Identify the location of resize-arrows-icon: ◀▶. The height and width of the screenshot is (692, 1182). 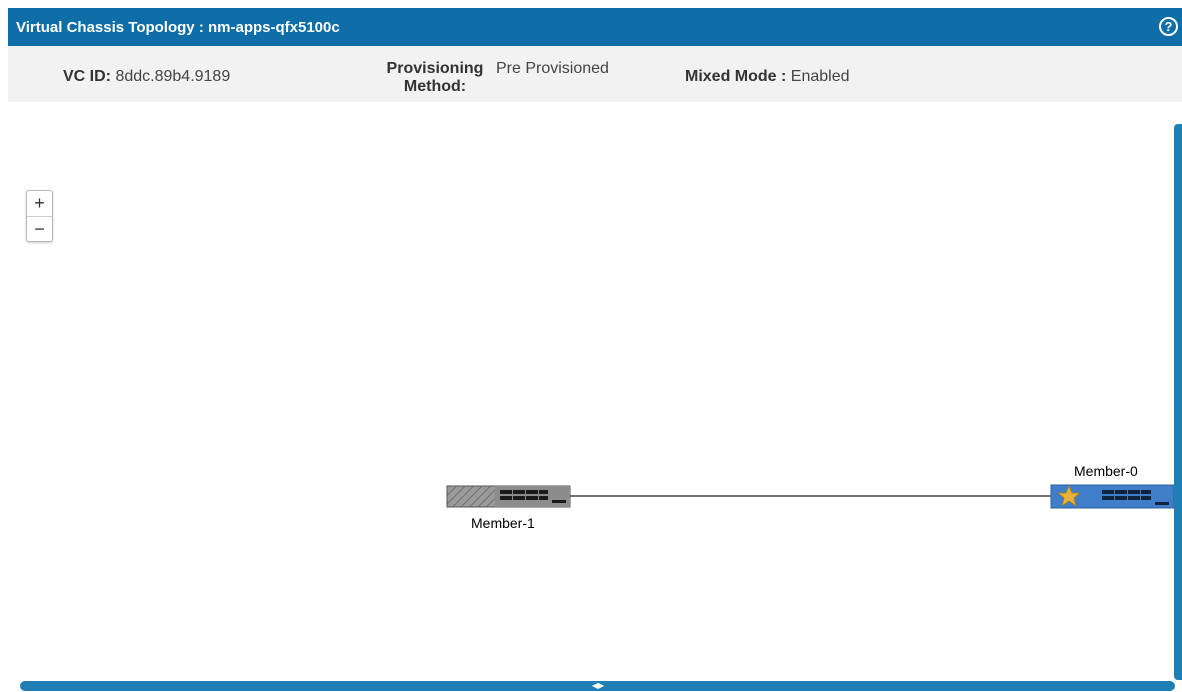
(598, 686).